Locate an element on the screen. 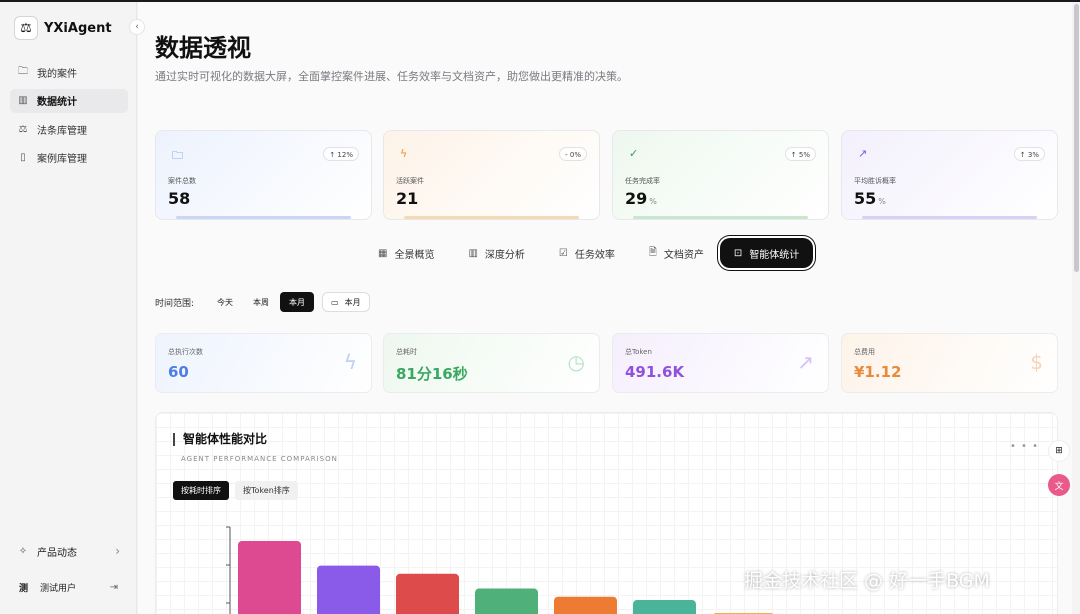  metric-card: 总Token 491.6K ↗ is located at coordinates (720, 363).